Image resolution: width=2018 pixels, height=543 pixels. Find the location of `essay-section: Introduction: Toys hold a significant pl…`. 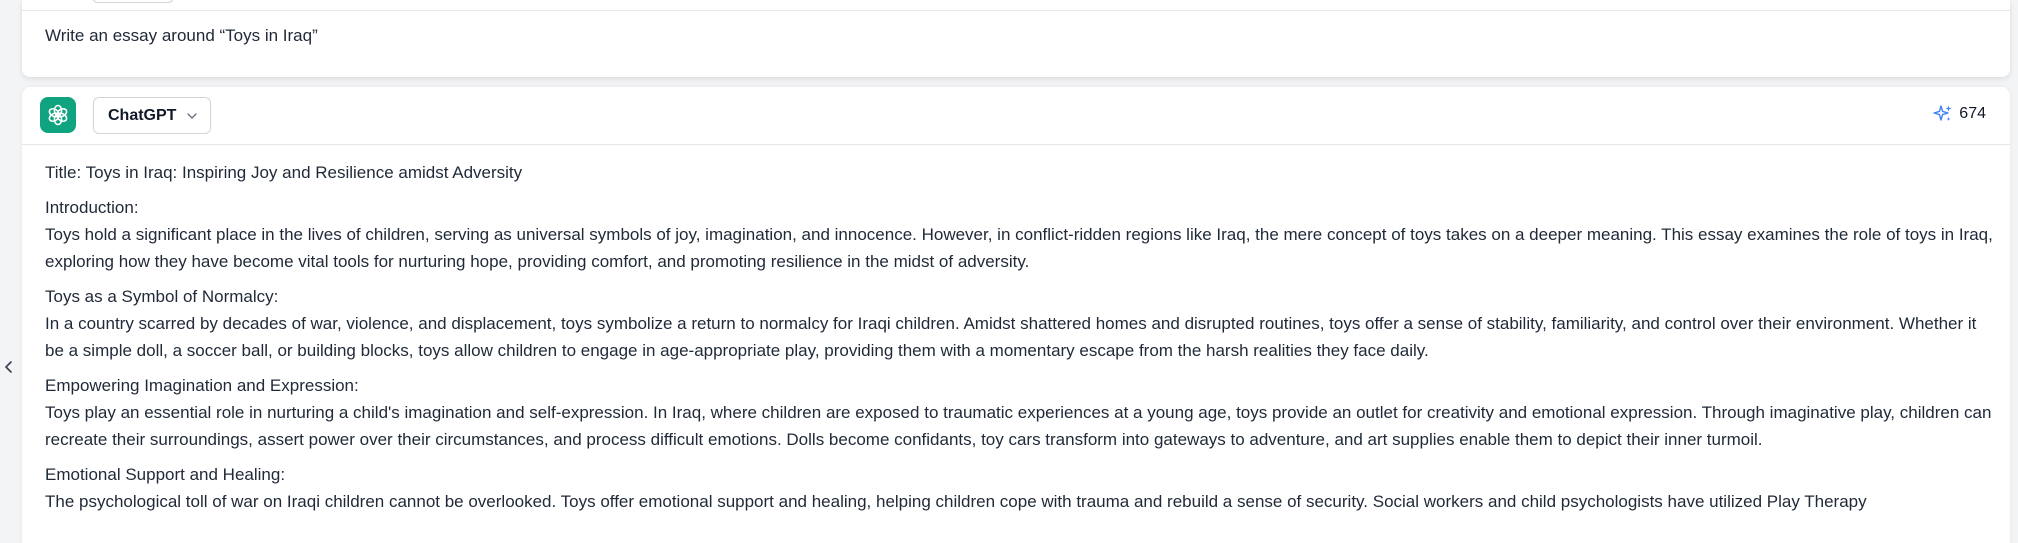

essay-section: Introduction: Toys hold a significant pl… is located at coordinates (1020, 234).